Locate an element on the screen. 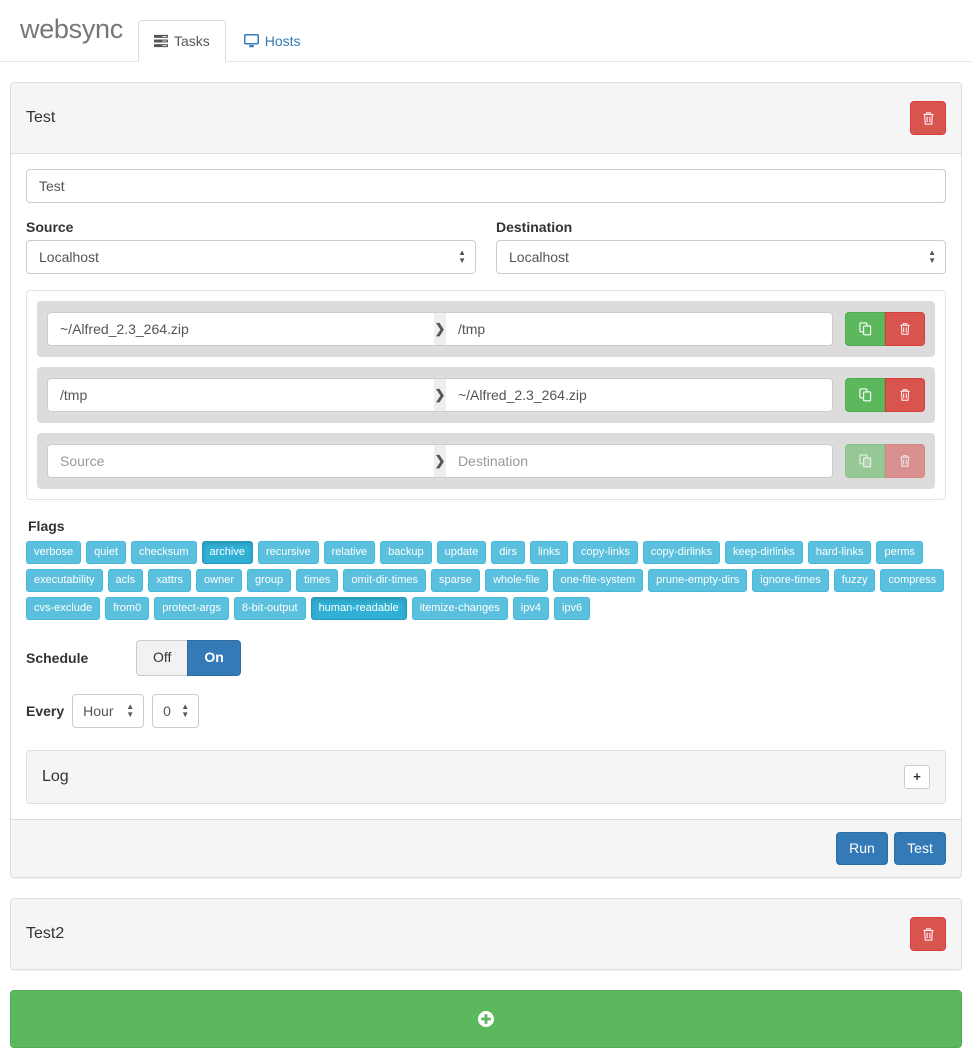 This screenshot has height=1048, width=972. source-host-select-wrap: Localhost ▲ ▼ is located at coordinates (251, 257).